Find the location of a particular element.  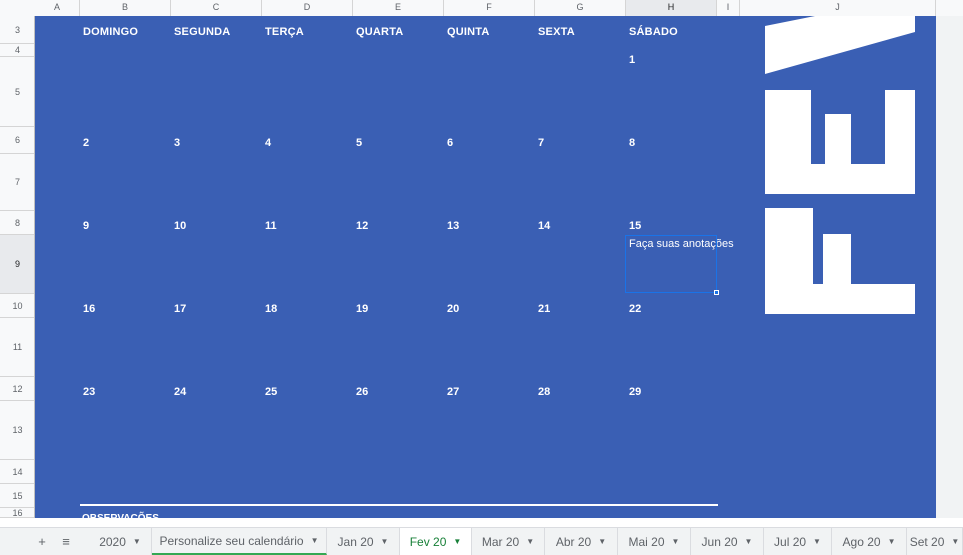

day-number: 26 is located at coordinates (362, 392).